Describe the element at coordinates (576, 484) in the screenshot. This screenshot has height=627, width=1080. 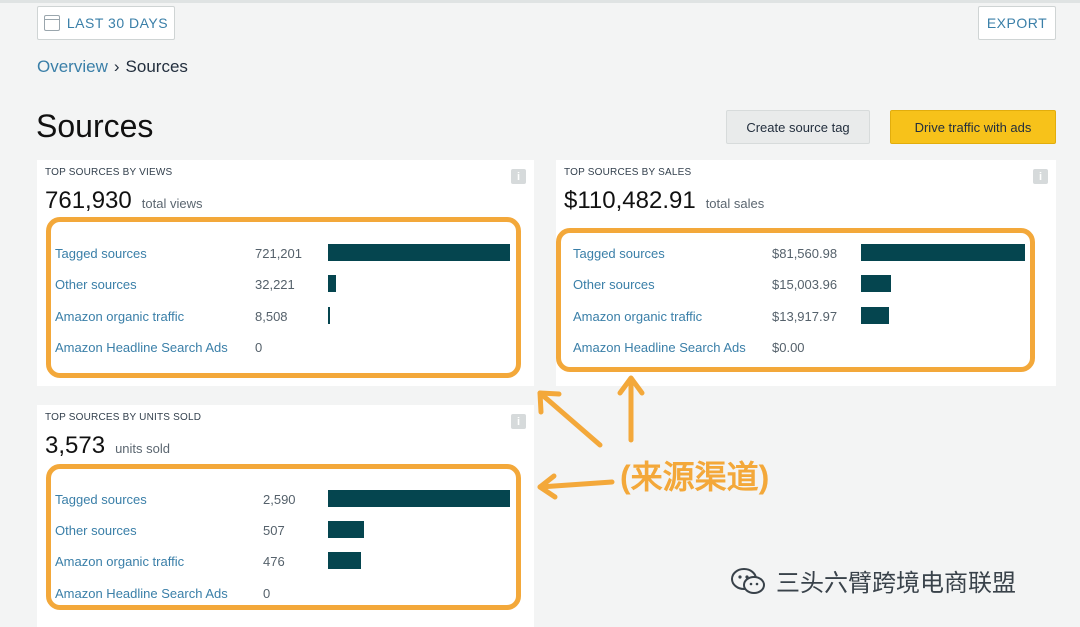
I see `arrow-to-units` at that location.